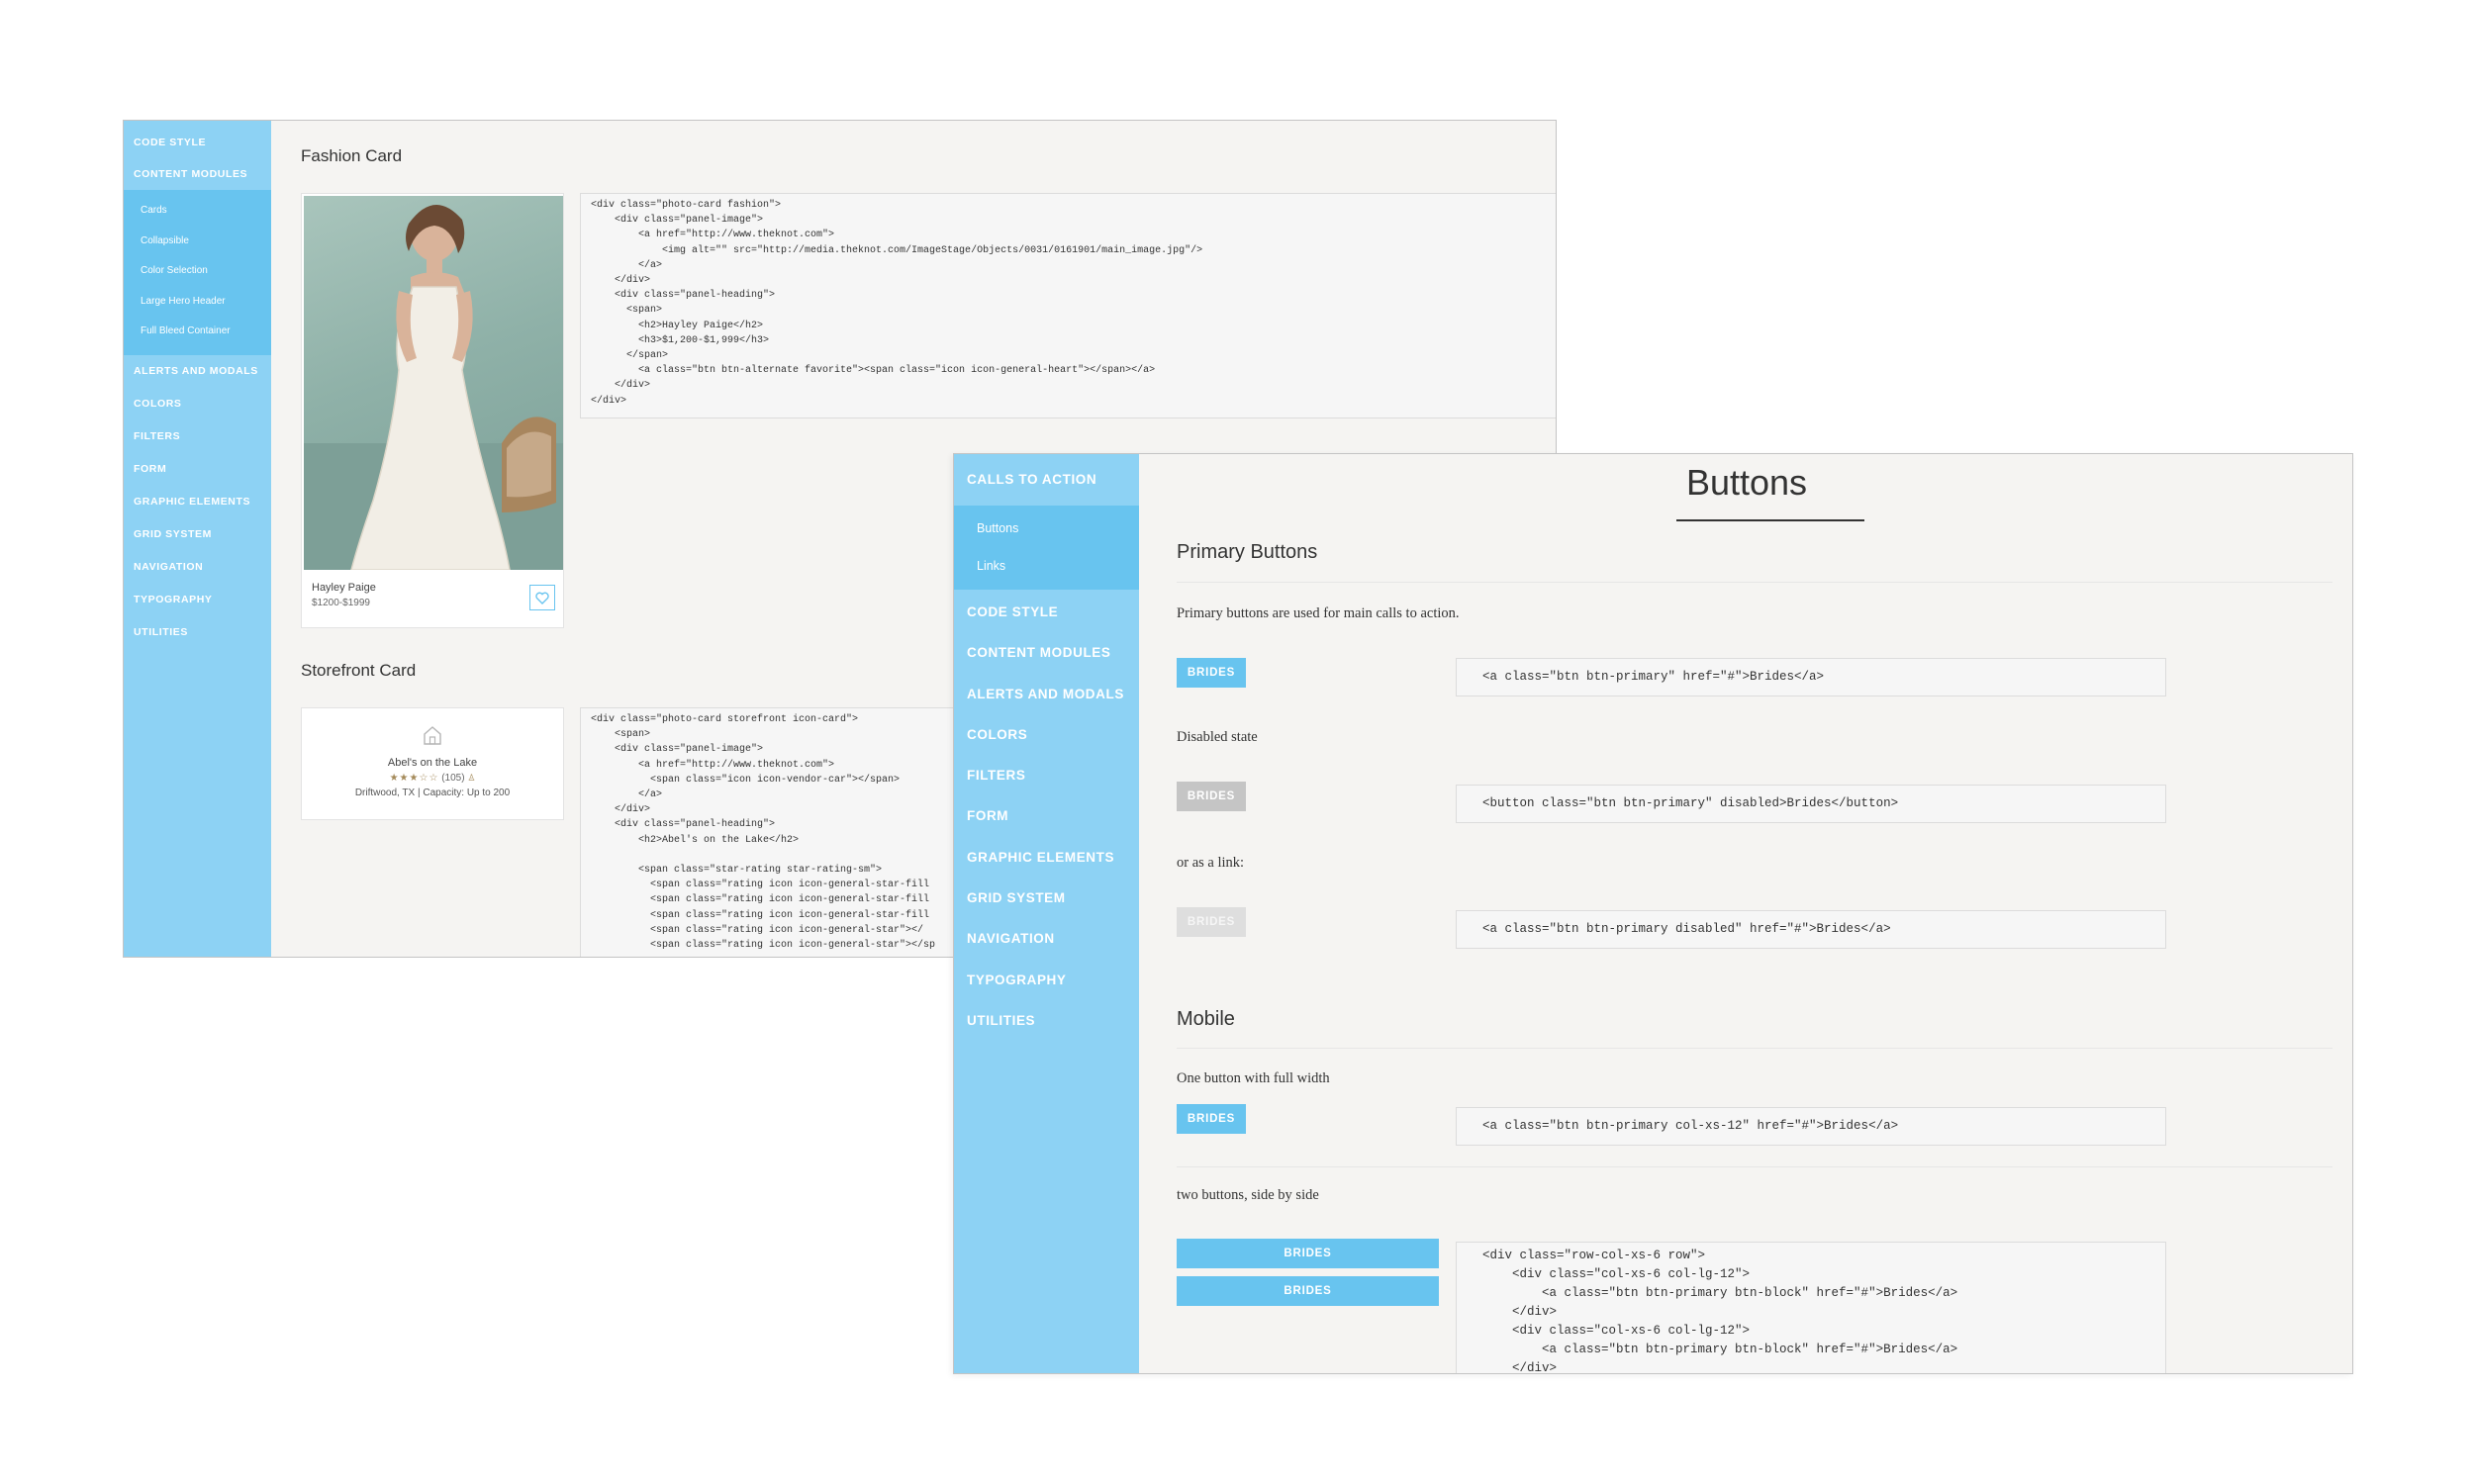  What do you see at coordinates (472, 778) in the screenshot?
I see `person-icon: ♙` at bounding box center [472, 778].